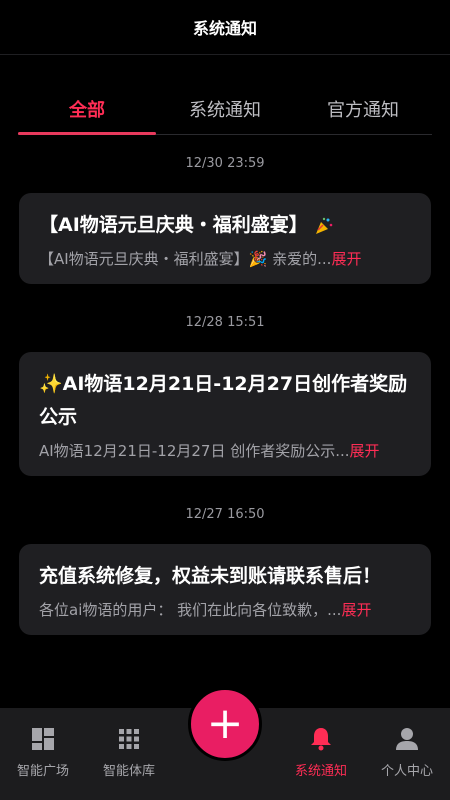  Describe the element at coordinates (407, 739) in the screenshot. I see `person-icon` at that location.